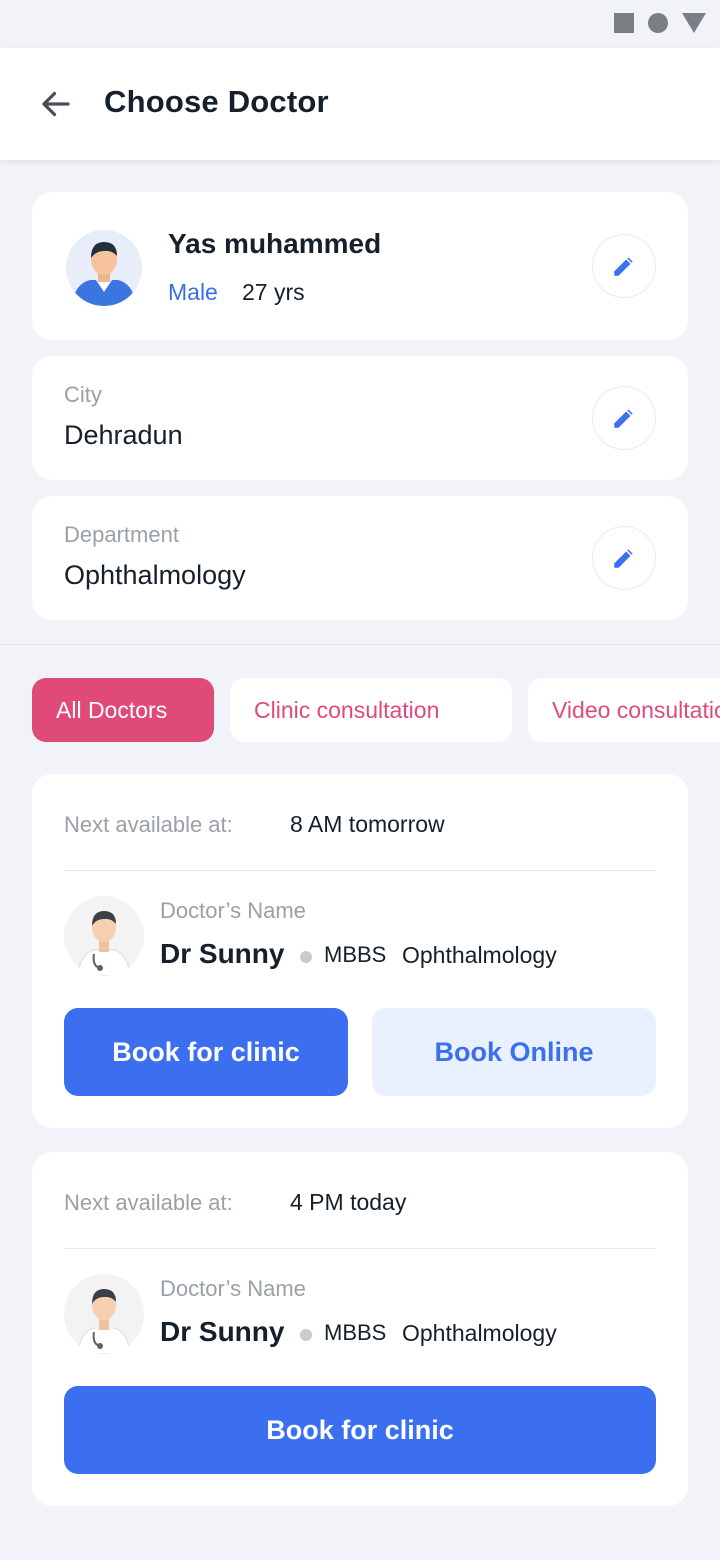 This screenshot has height=1560, width=720. What do you see at coordinates (624, 23) in the screenshot?
I see `square-icon` at bounding box center [624, 23].